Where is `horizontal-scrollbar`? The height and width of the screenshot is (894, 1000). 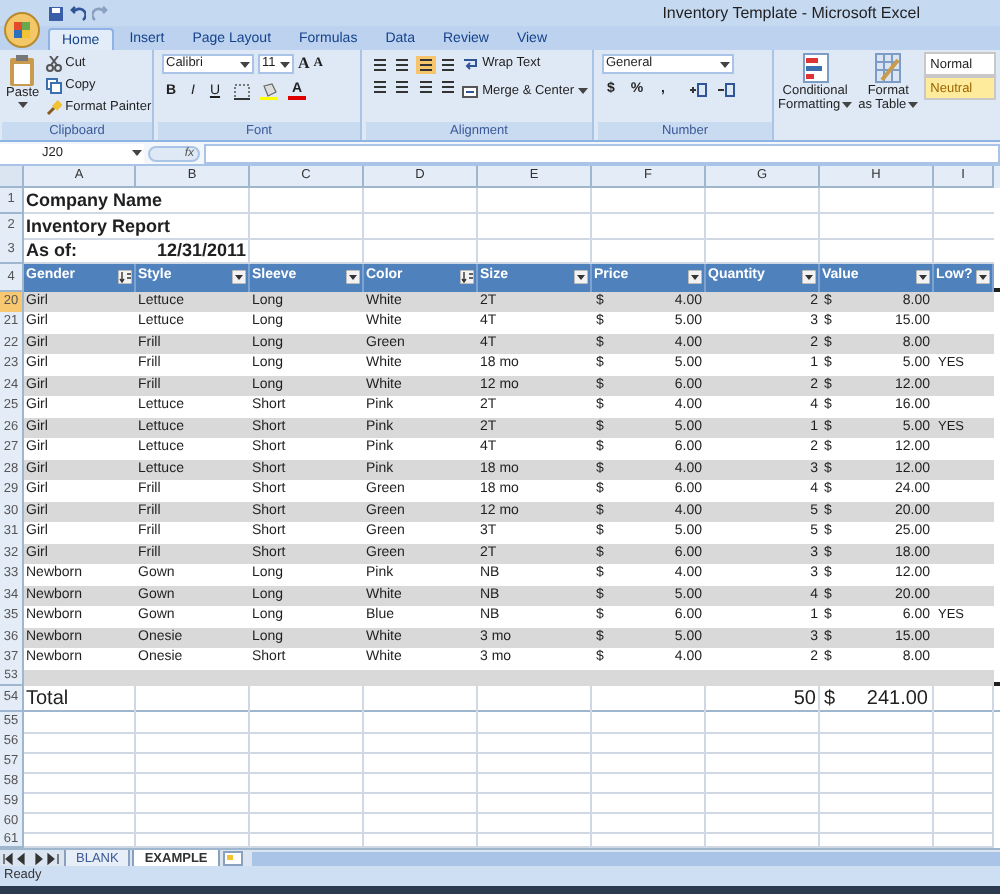
horizontal-scrollbar is located at coordinates (625, 858).